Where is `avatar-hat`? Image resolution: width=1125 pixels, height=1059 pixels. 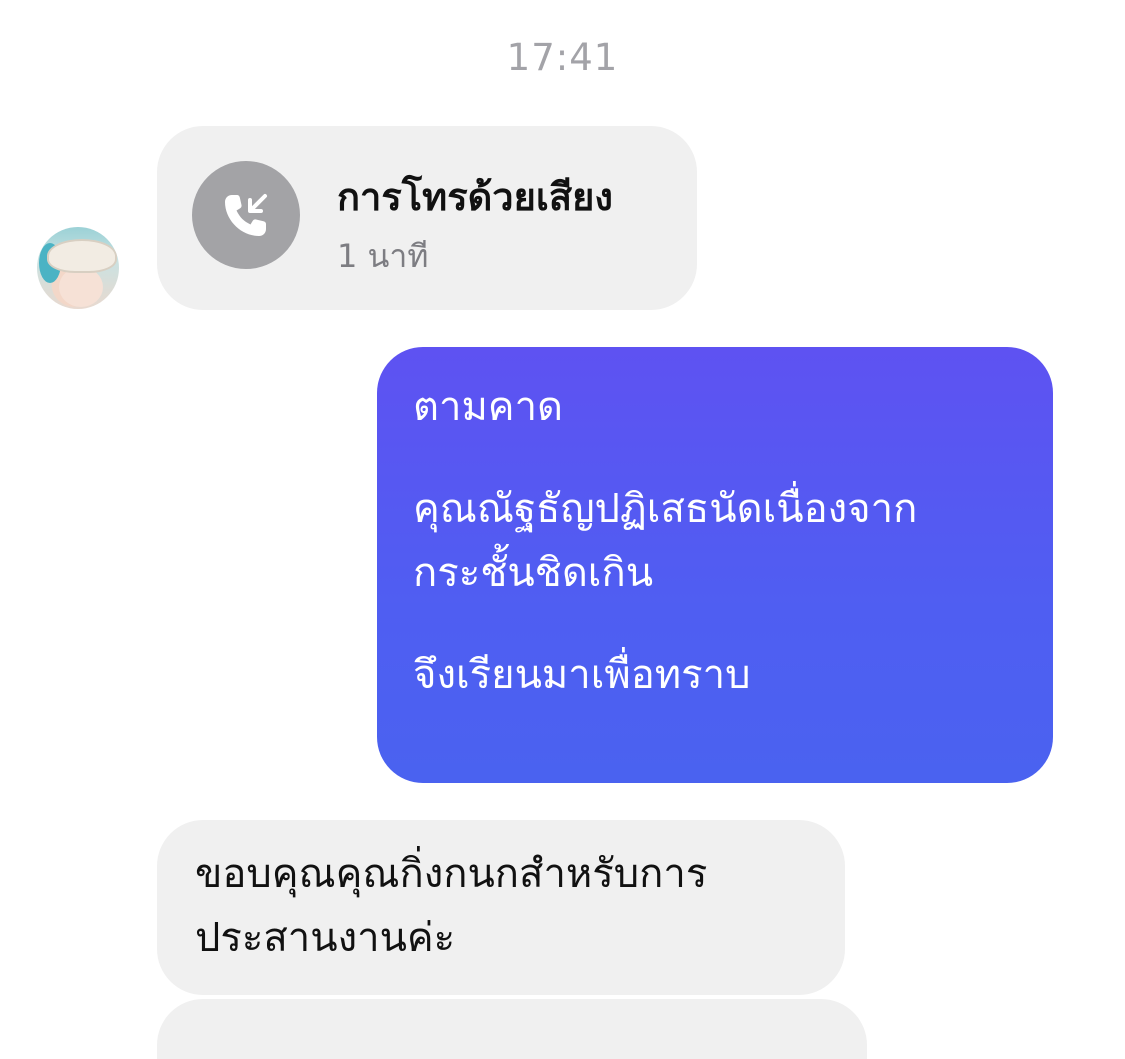
avatar-hat is located at coordinates (82, 256).